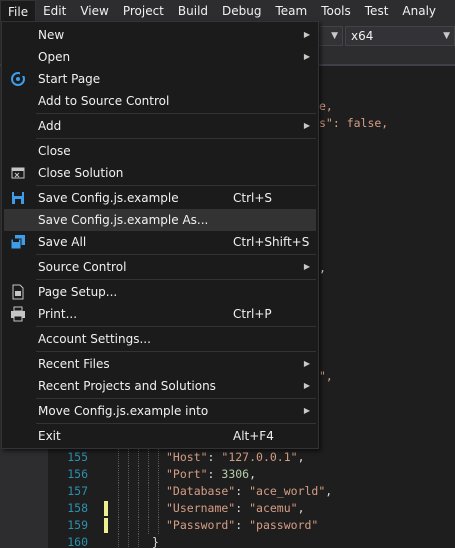 This screenshot has height=548, width=455. Describe the element at coordinates (287, 491) in the screenshot. I see `json-value: "ace_world"` at that location.